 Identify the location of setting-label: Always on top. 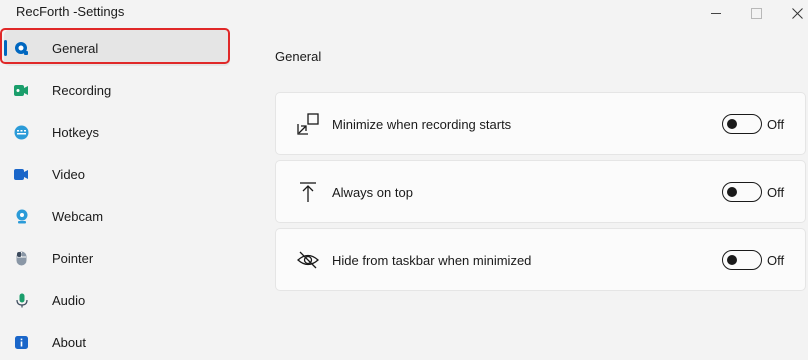
(372, 192).